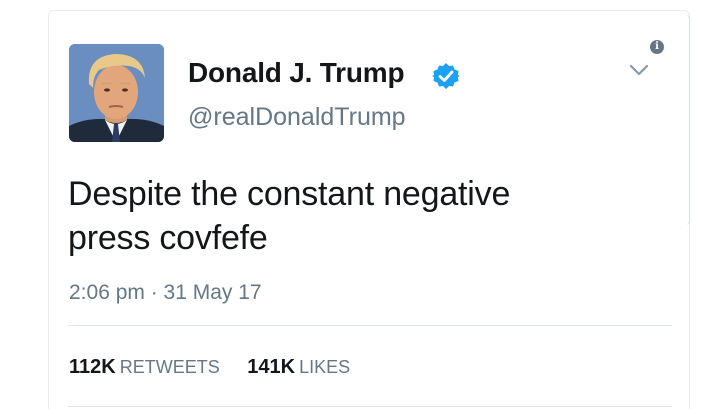  Describe the element at coordinates (298, 367) in the screenshot. I see `likes-stat: 141K LIKES` at that location.